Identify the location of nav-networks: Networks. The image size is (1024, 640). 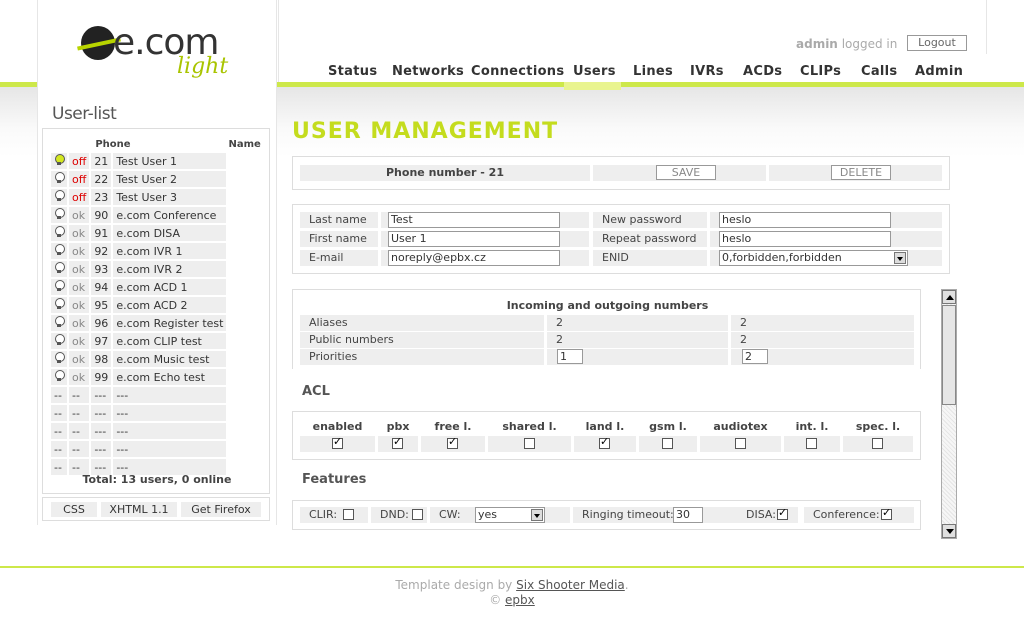
(428, 73).